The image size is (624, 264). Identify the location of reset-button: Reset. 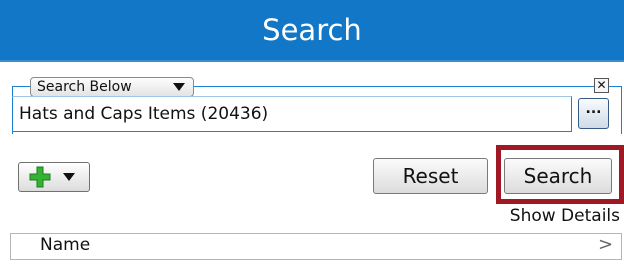
(430, 176).